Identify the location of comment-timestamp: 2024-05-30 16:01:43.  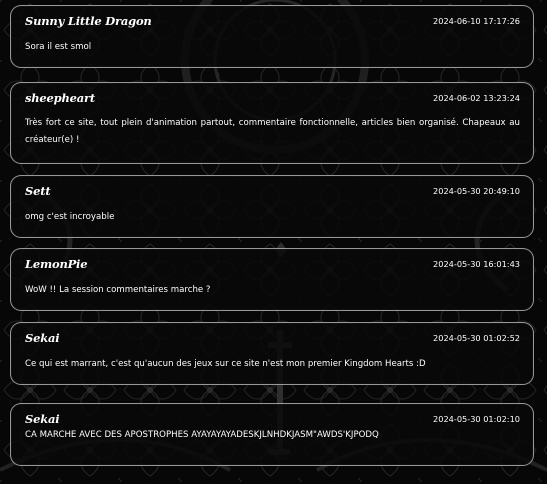
(476, 264).